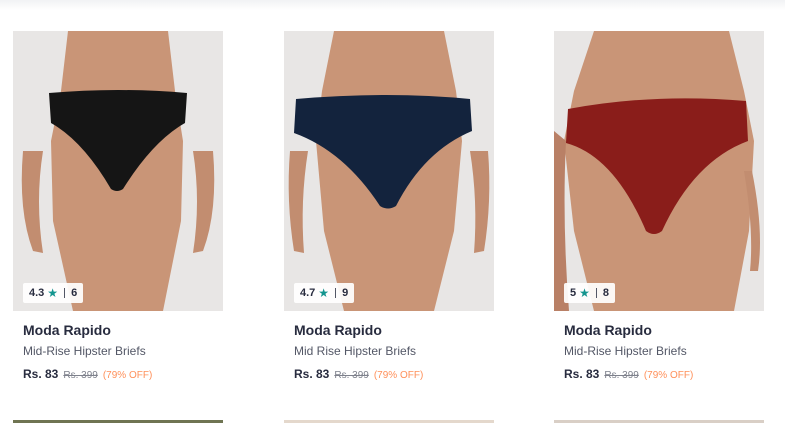 The width and height of the screenshot is (785, 423). What do you see at coordinates (308, 293) in the screenshot?
I see `rating-value: 4.7` at bounding box center [308, 293].